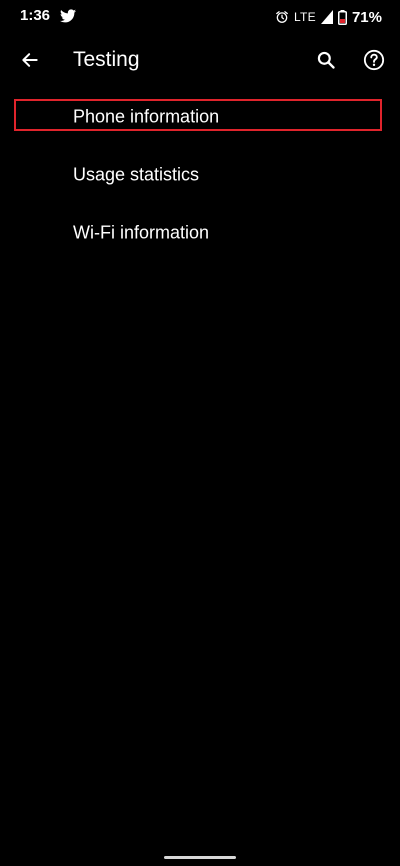 This screenshot has height=866, width=400. I want to click on status-right-group: LTE 71%, so click(328, 17).